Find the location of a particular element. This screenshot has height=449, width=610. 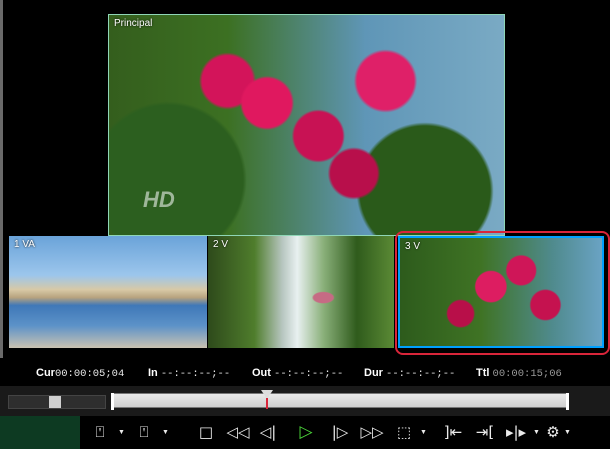

playhead-line is located at coordinates (267, 403).